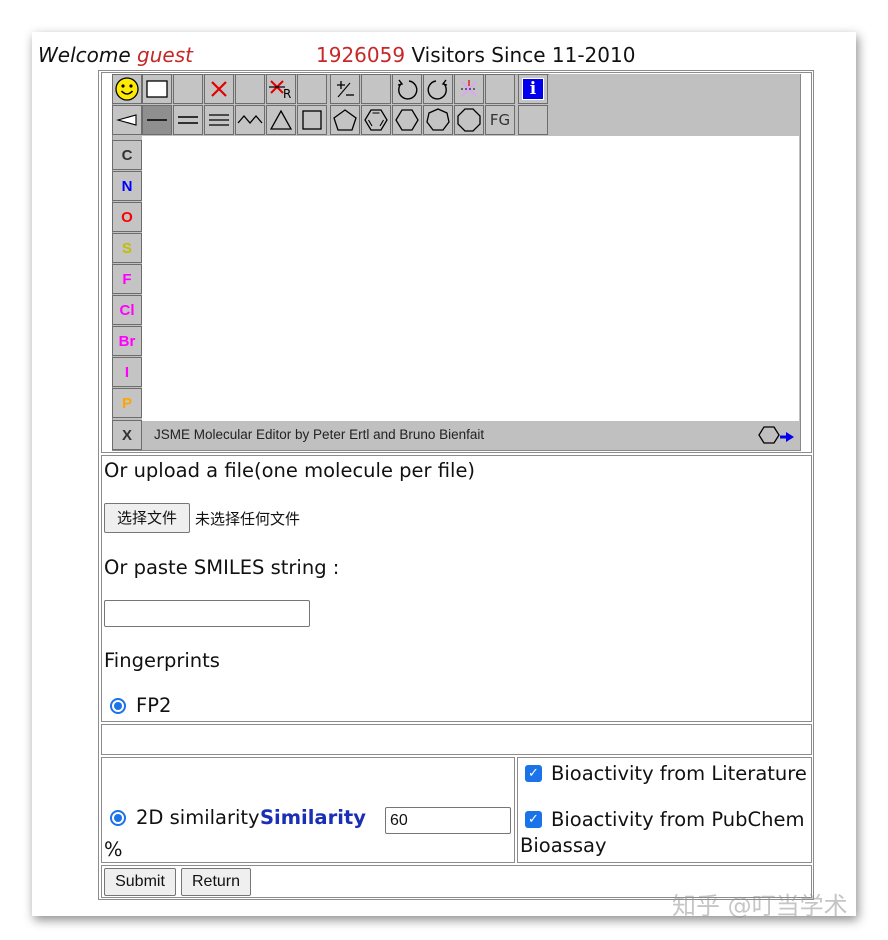 The image size is (888, 940). I want to click on benzene-ring-icon, so click(376, 120).